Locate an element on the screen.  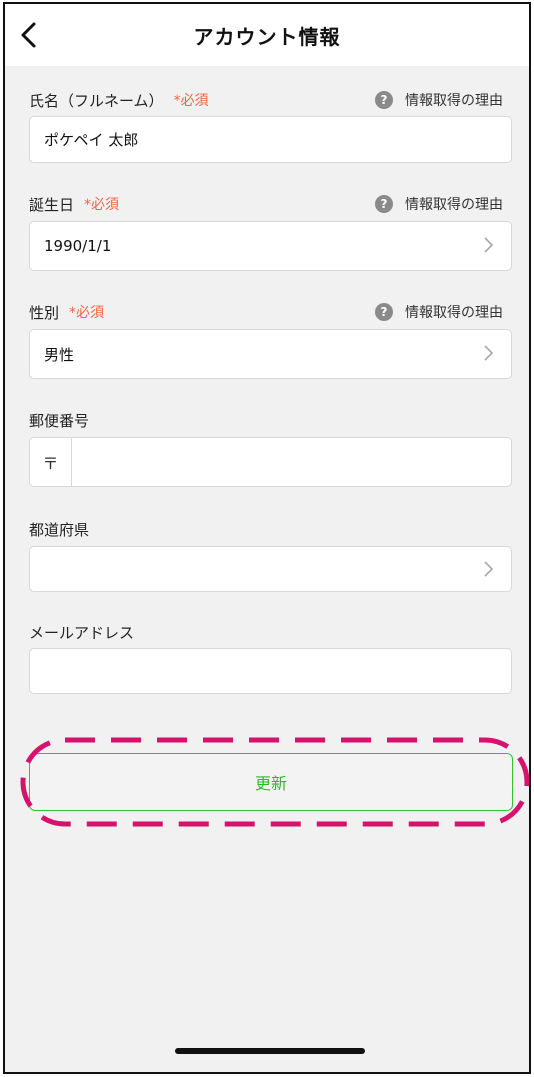
full-name-value: ポケペイ 太郎 is located at coordinates (91, 140).